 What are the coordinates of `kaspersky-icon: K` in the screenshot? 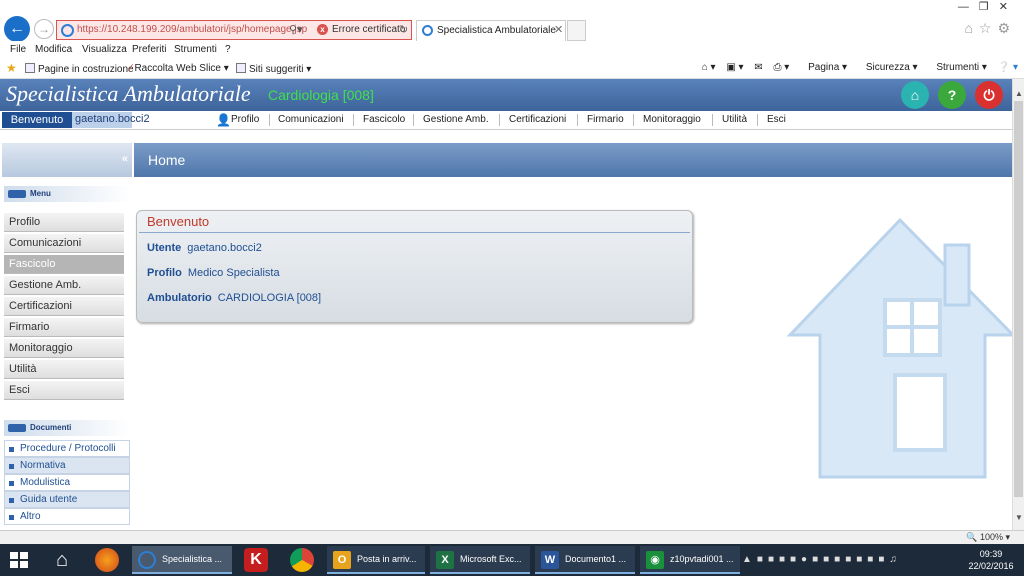 It's located at (256, 560).